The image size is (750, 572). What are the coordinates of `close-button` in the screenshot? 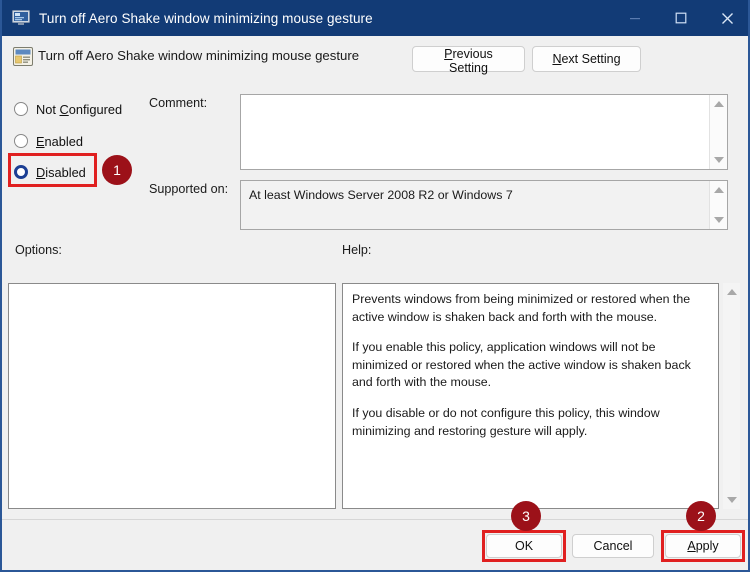 It's located at (726, 18).